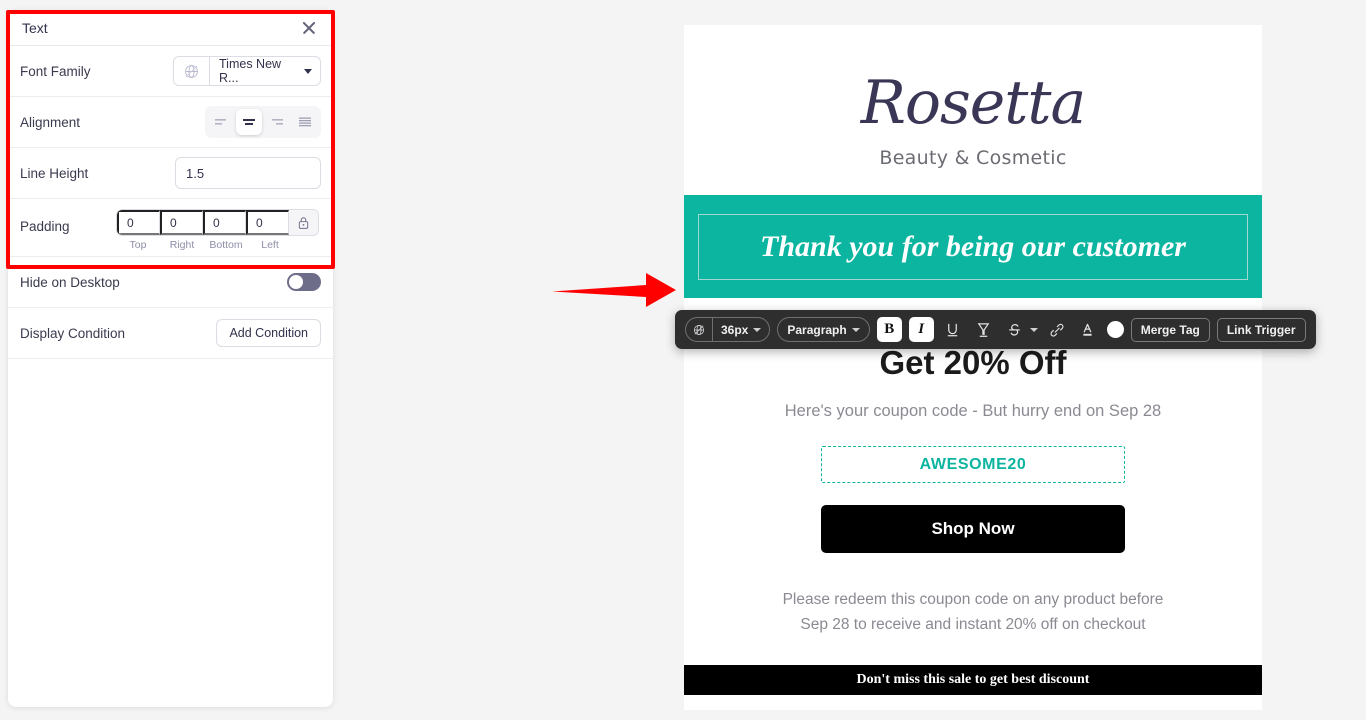 The height and width of the screenshot is (720, 1366). I want to click on align-center-button, so click(249, 122).